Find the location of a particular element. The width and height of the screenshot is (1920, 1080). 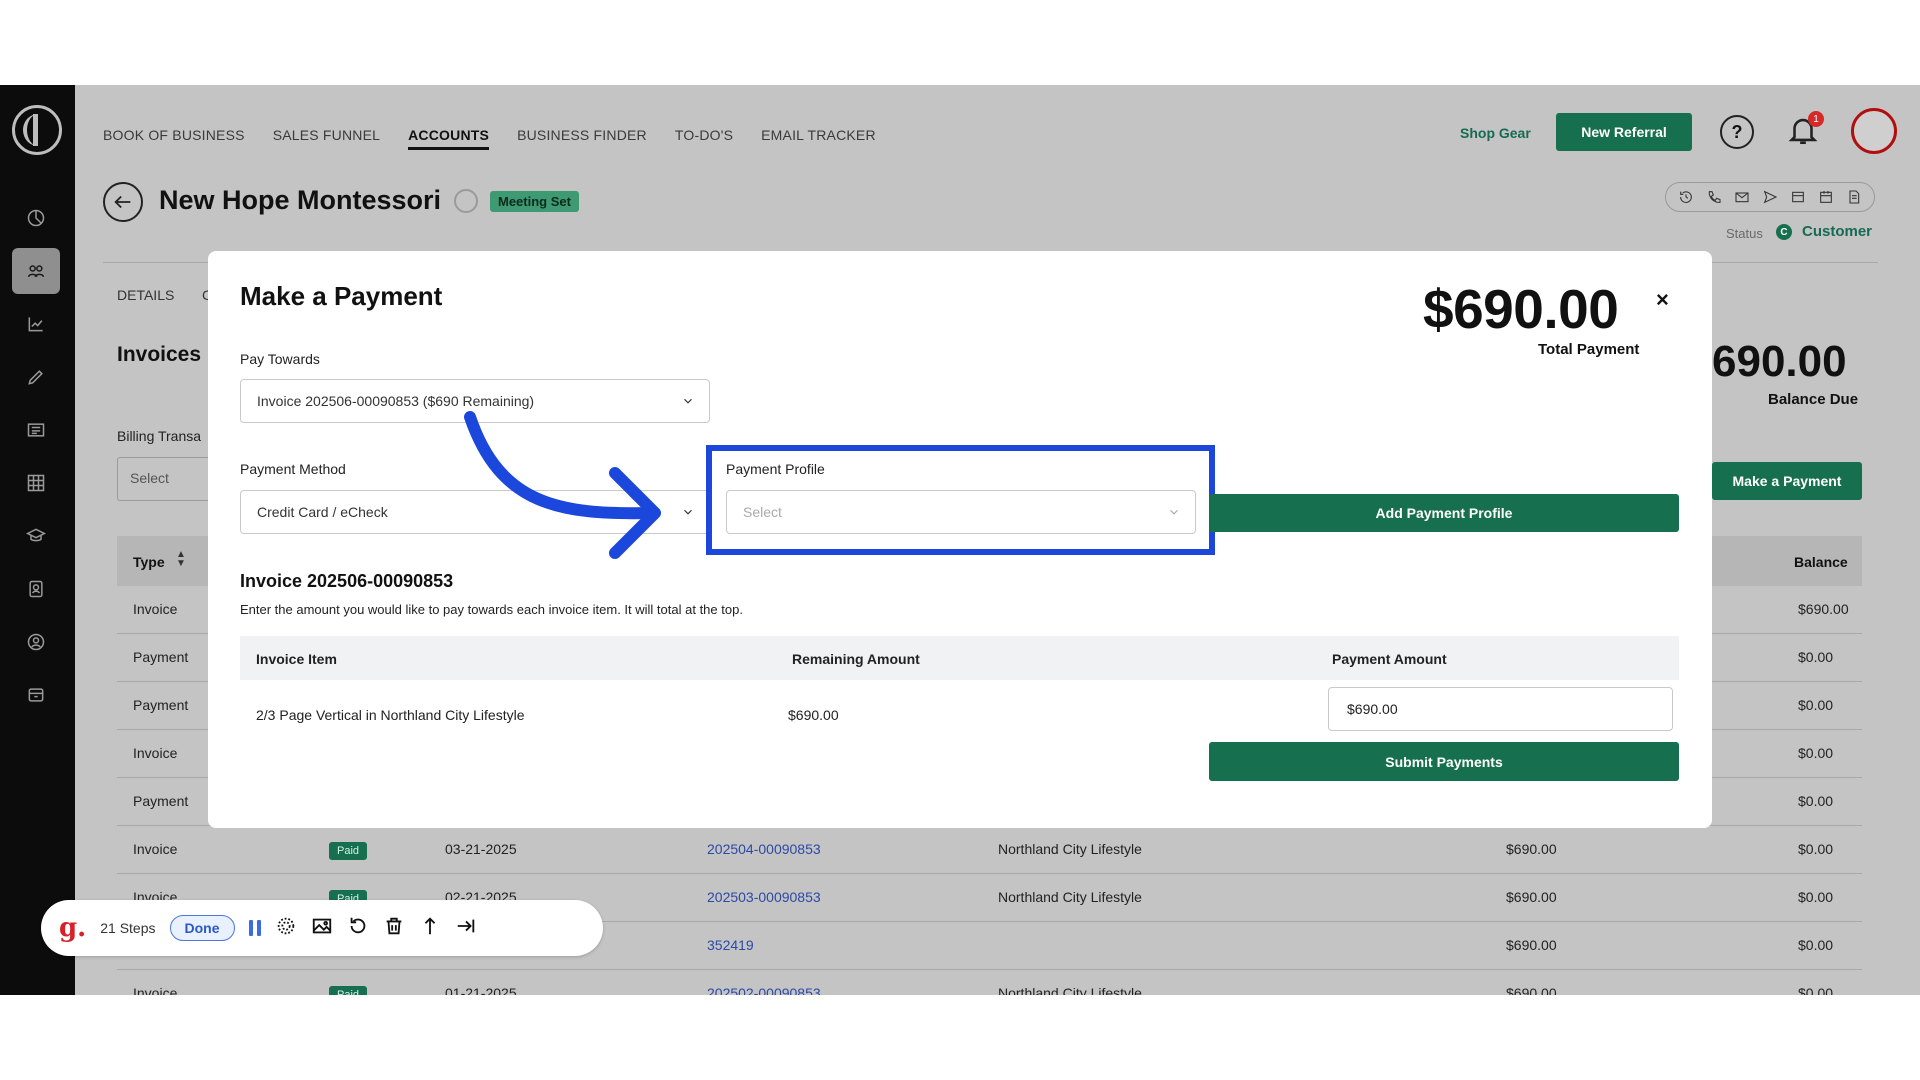

back-button is located at coordinates (123, 202).